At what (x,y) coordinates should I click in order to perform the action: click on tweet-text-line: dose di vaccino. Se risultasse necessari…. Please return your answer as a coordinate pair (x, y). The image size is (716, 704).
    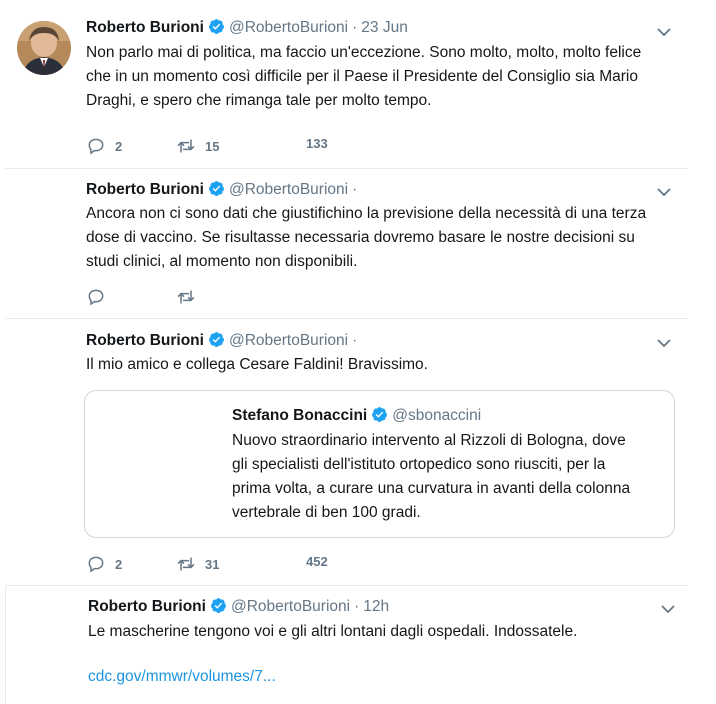
    Looking at the image, I should click on (360, 237).